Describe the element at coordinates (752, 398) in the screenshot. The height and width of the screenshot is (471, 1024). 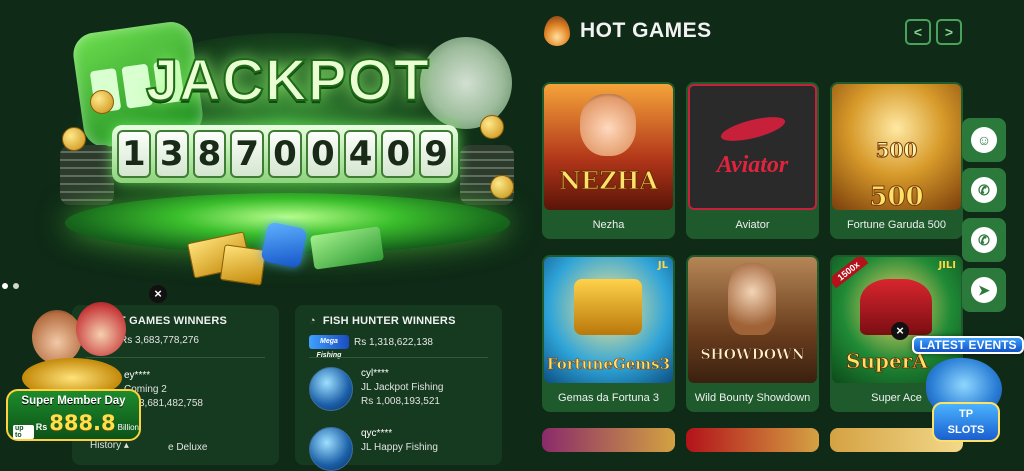
I see `game-name: Wild Bounty Showdown` at that location.